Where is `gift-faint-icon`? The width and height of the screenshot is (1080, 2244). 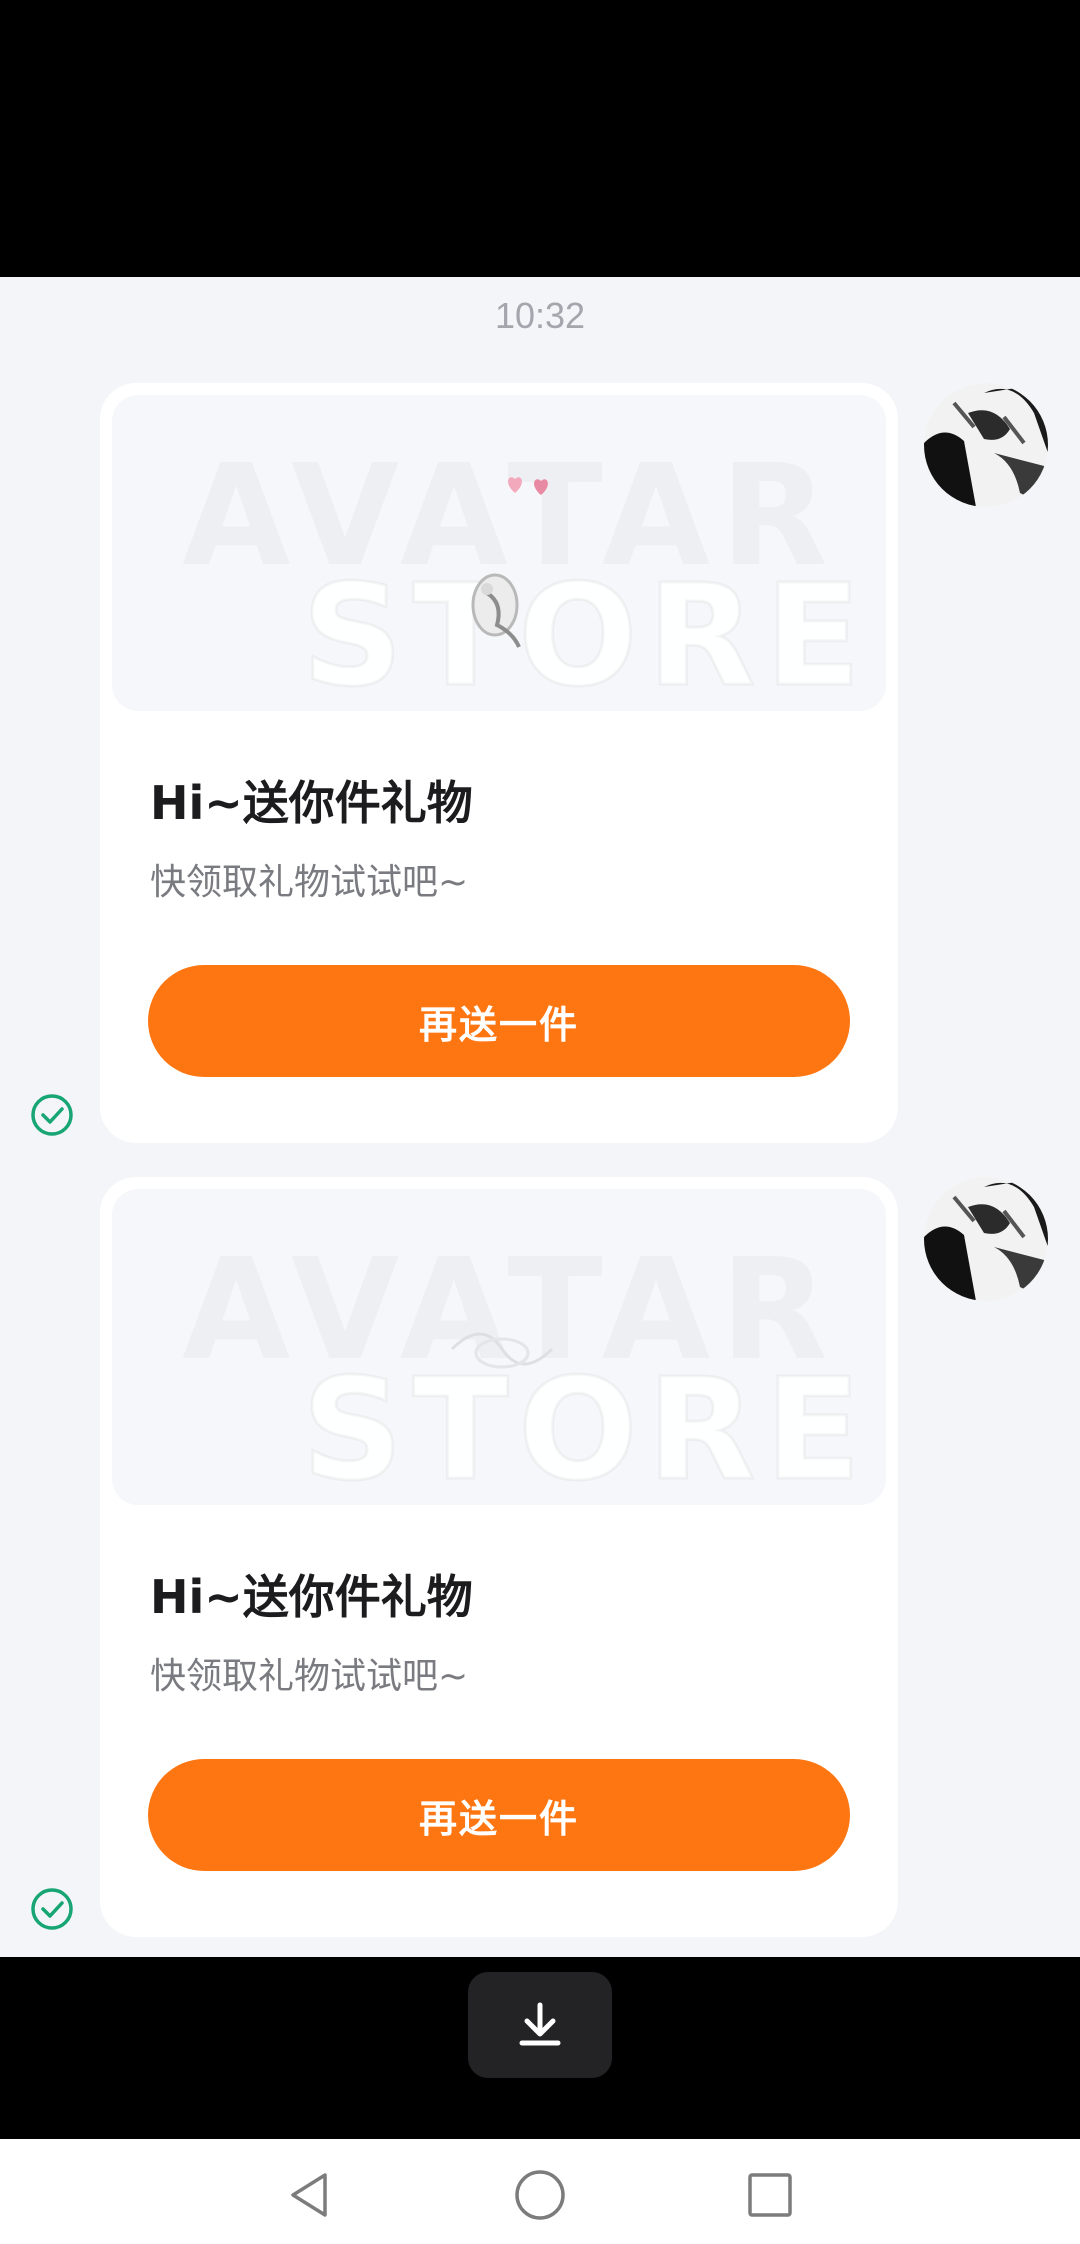 gift-faint-icon is located at coordinates (502, 1350).